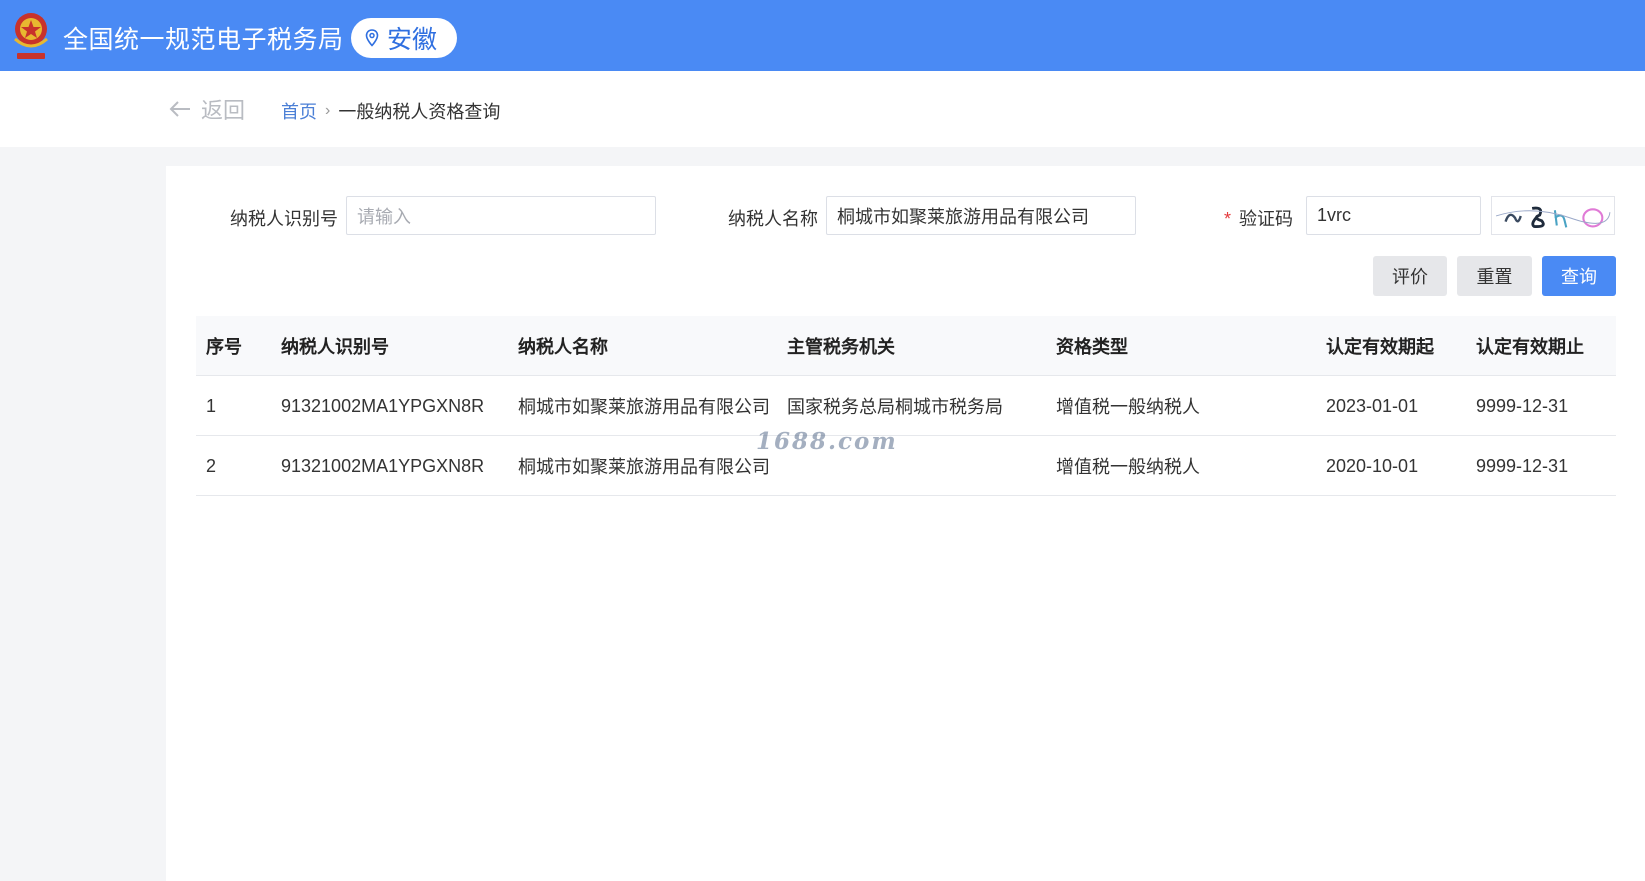 The height and width of the screenshot is (881, 1645). What do you see at coordinates (1579, 276) in the screenshot?
I see `query-button: 查询` at bounding box center [1579, 276].